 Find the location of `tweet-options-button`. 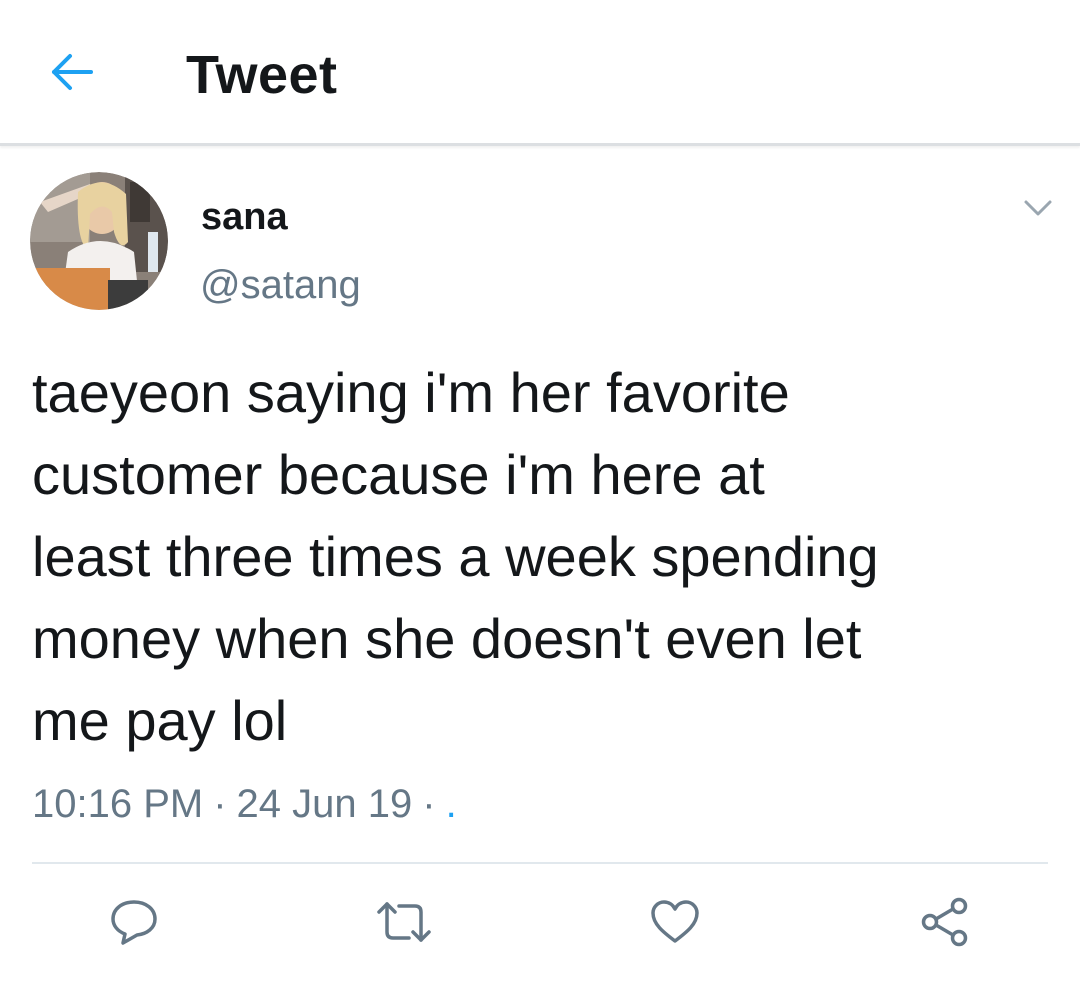

tweet-options-button is located at coordinates (1038, 210).